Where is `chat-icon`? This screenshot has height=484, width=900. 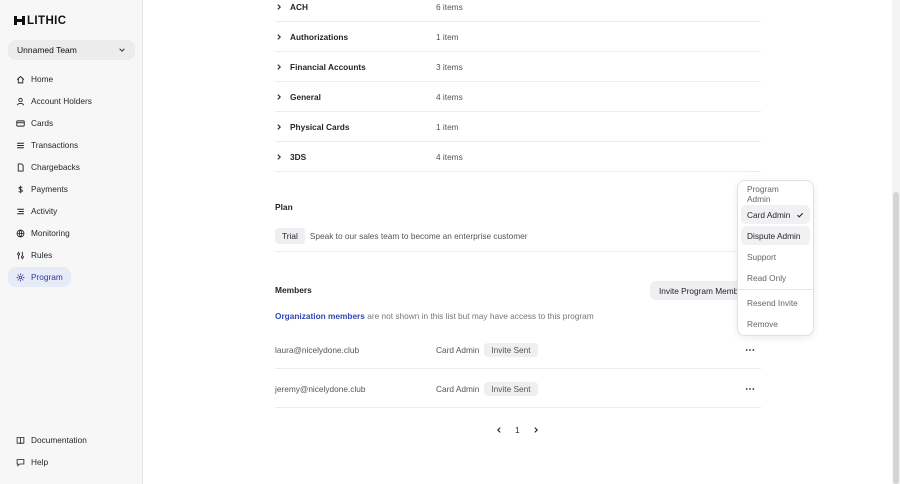 chat-icon is located at coordinates (20, 462).